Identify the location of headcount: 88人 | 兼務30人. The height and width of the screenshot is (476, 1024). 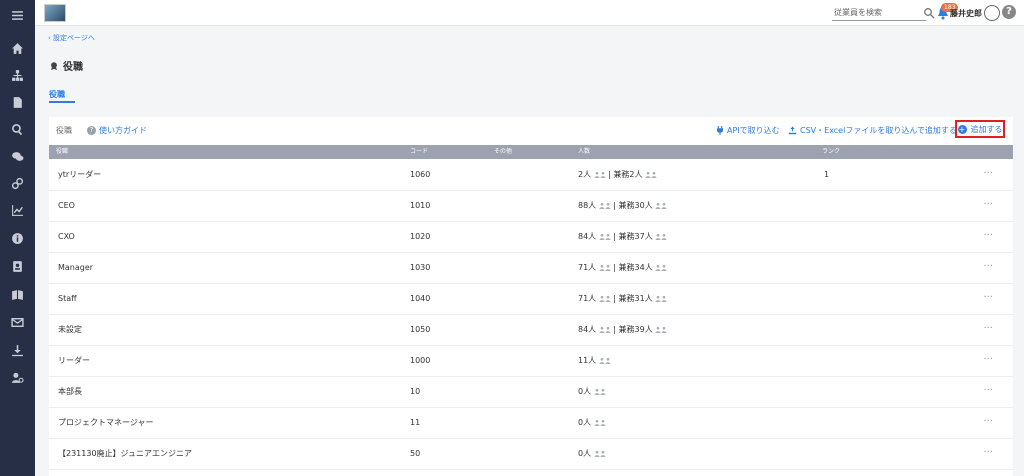
(622, 205).